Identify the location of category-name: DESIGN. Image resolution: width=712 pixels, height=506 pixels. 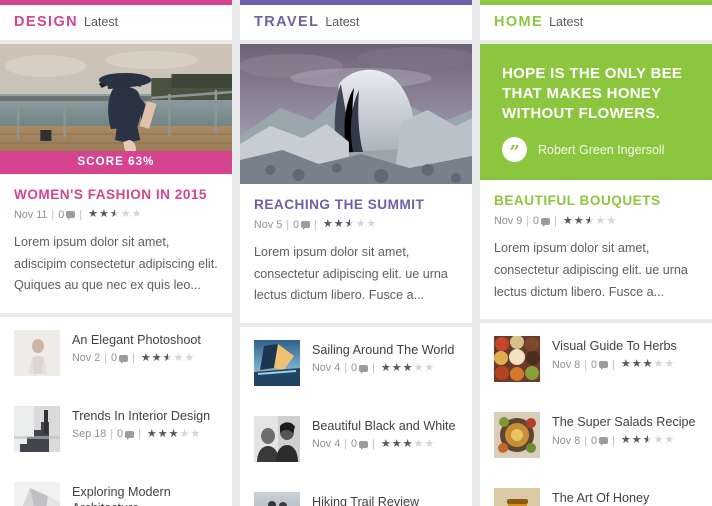
(46, 22).